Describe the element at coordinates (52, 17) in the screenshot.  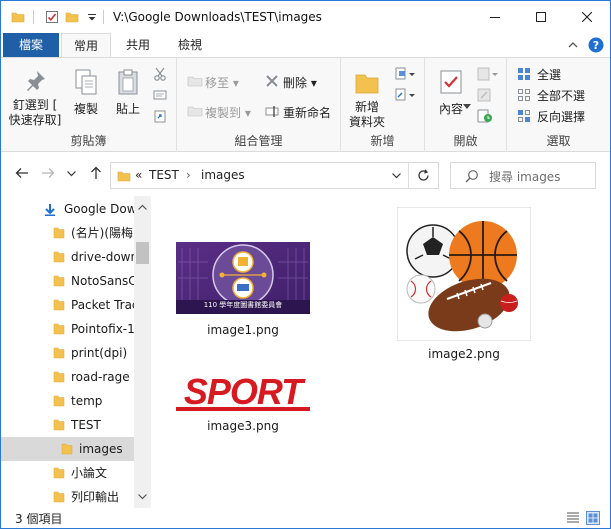
I see `properties-icon` at that location.